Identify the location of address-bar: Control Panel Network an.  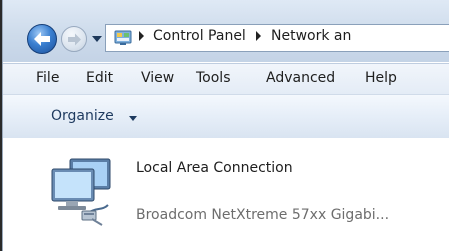
(277, 38).